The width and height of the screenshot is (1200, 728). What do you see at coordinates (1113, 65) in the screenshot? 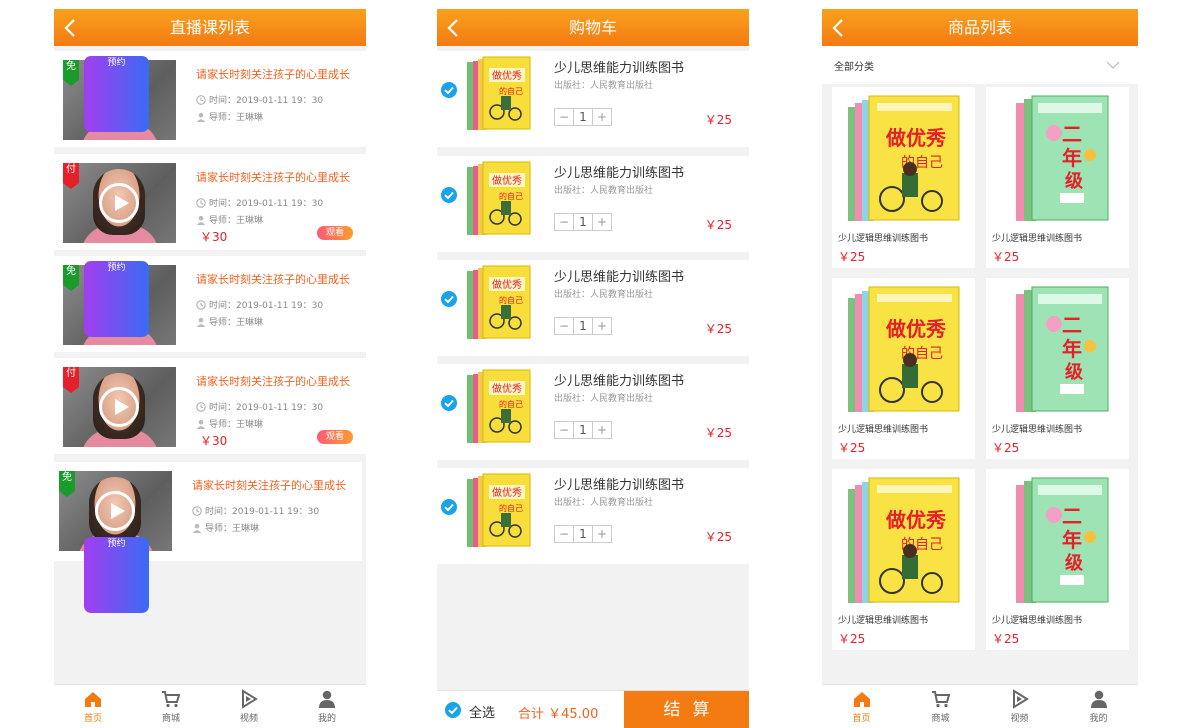
I see `chevron-down-icon` at bounding box center [1113, 65].